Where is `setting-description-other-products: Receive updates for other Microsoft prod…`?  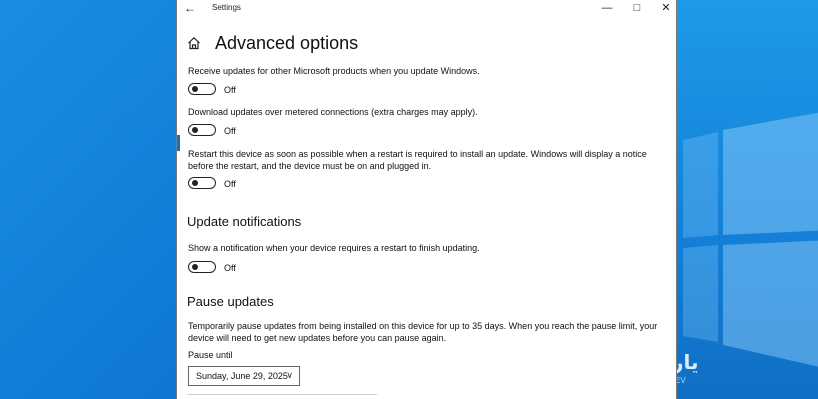 setting-description-other-products: Receive updates for other Microsoft prod… is located at coordinates (334, 71).